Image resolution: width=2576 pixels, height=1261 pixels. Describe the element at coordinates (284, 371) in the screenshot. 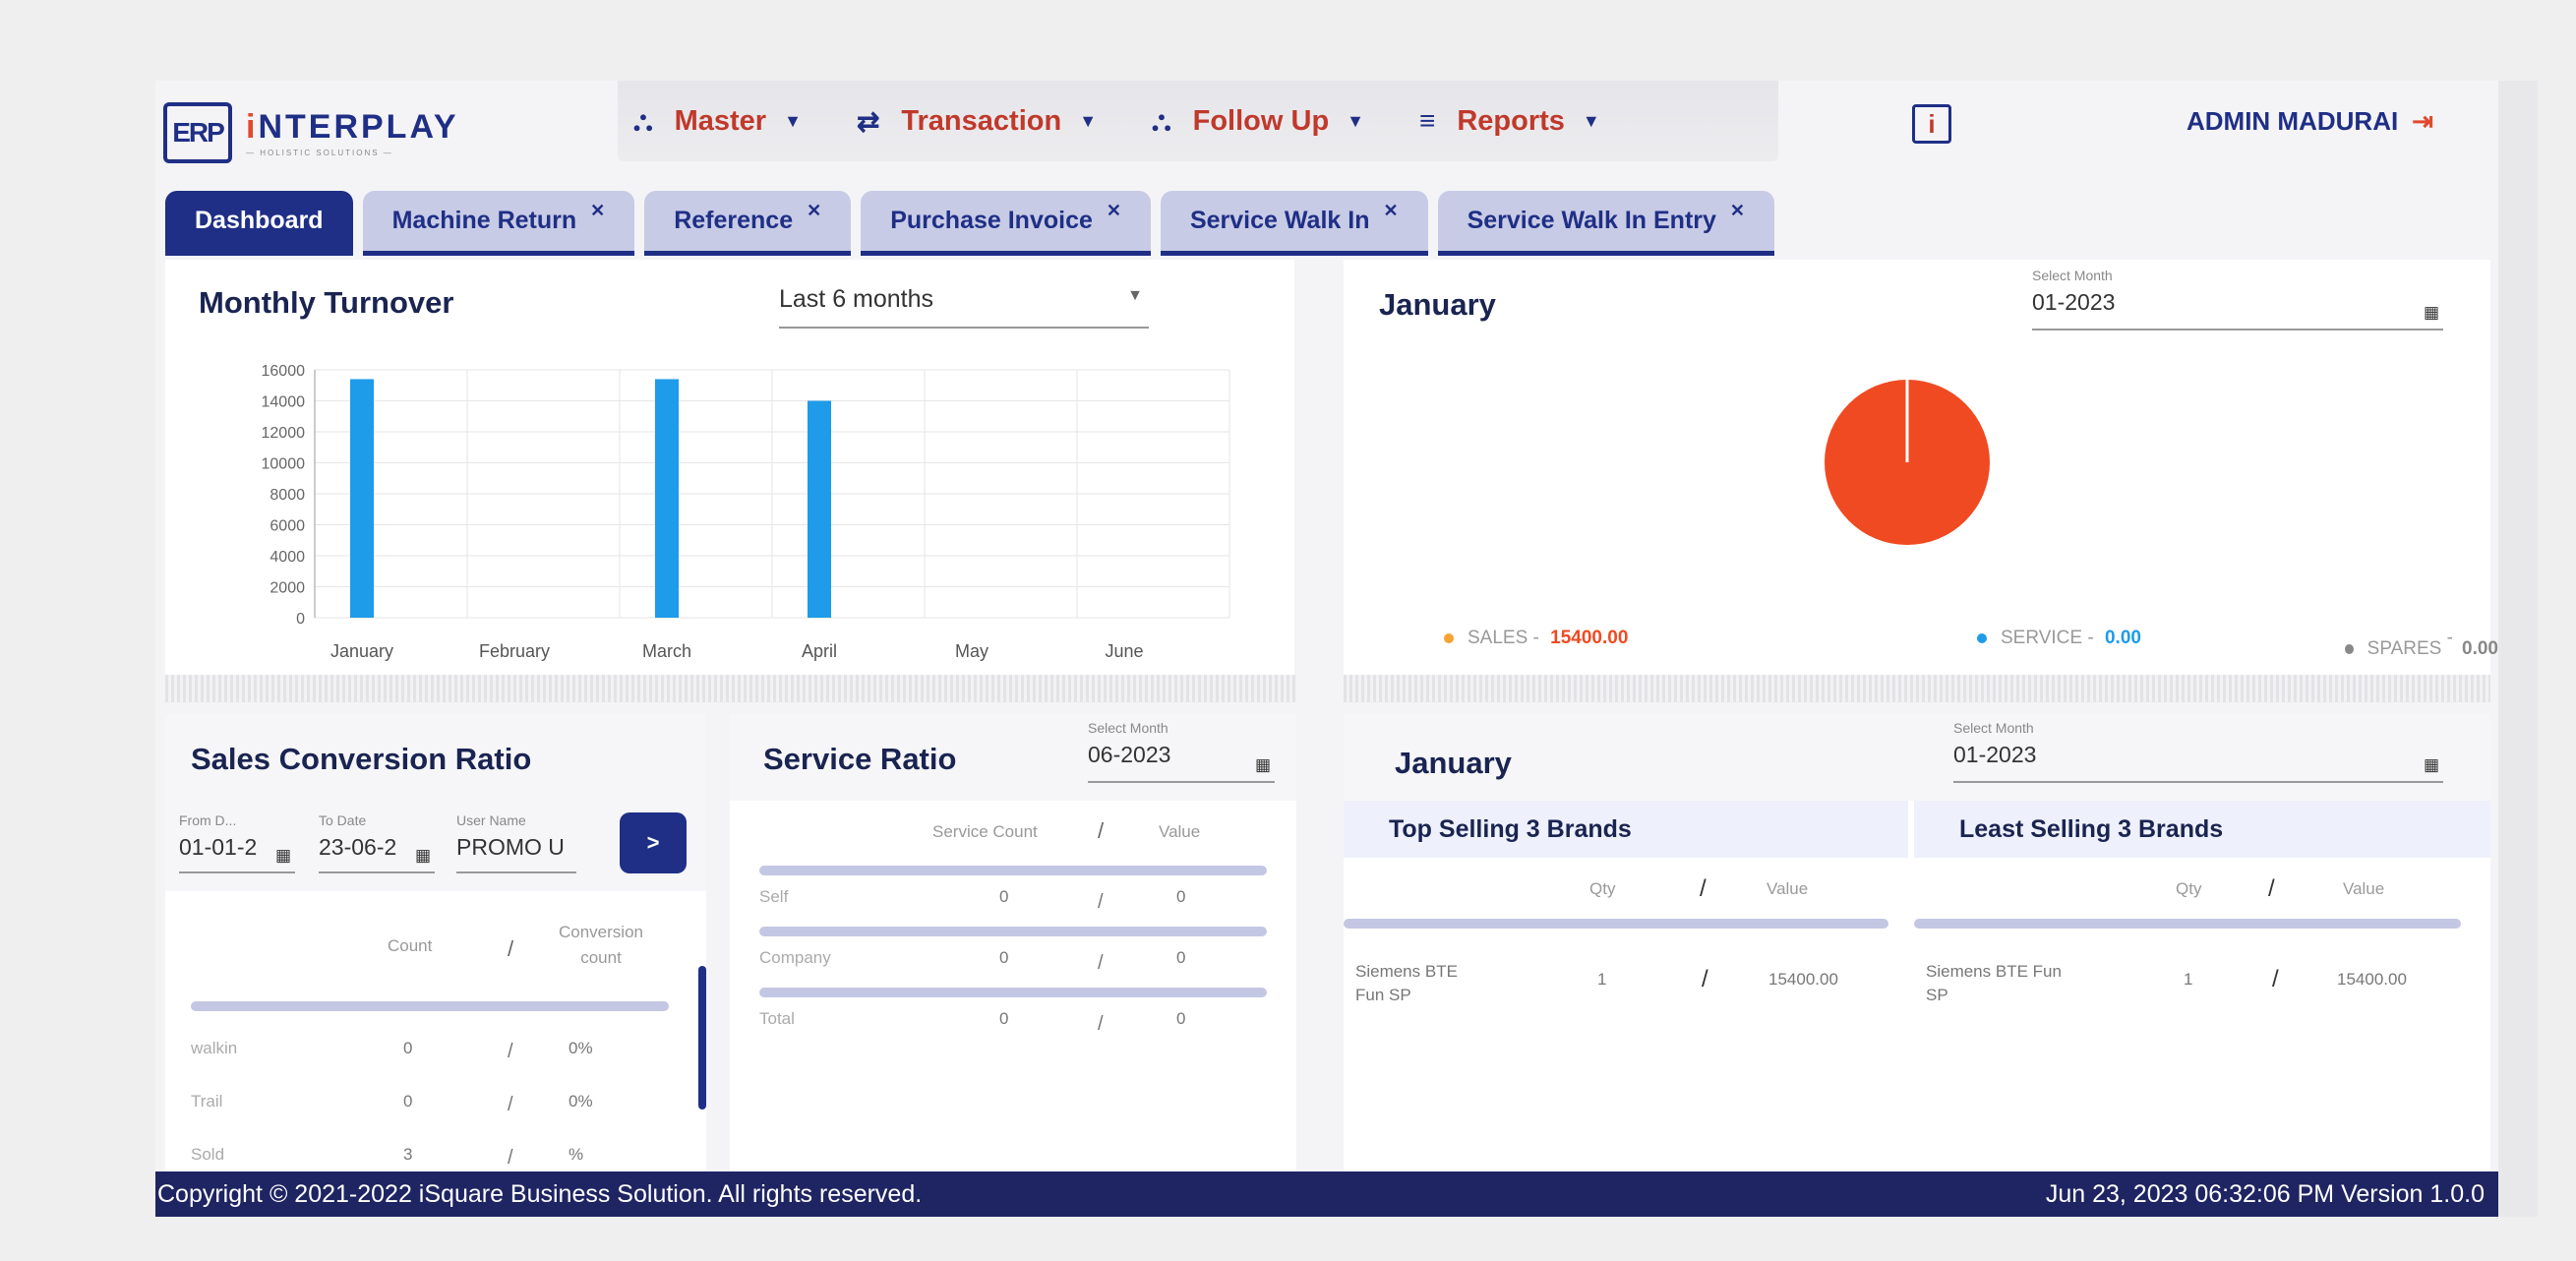

I see `y-tick-label: 16000` at that location.